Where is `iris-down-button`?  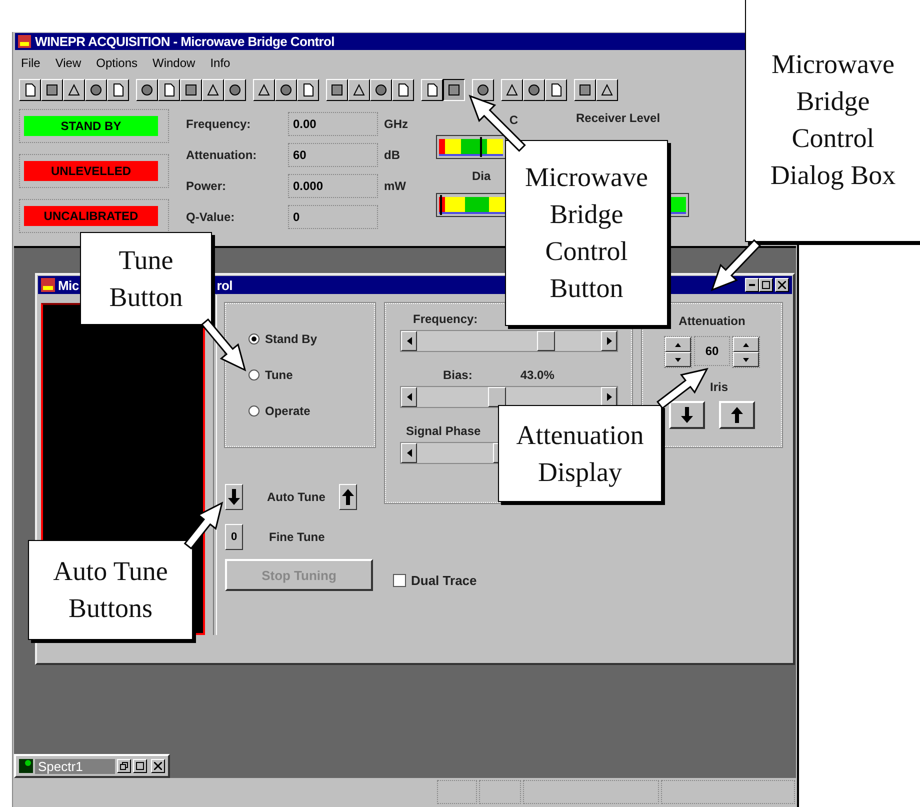 iris-down-button is located at coordinates (687, 415).